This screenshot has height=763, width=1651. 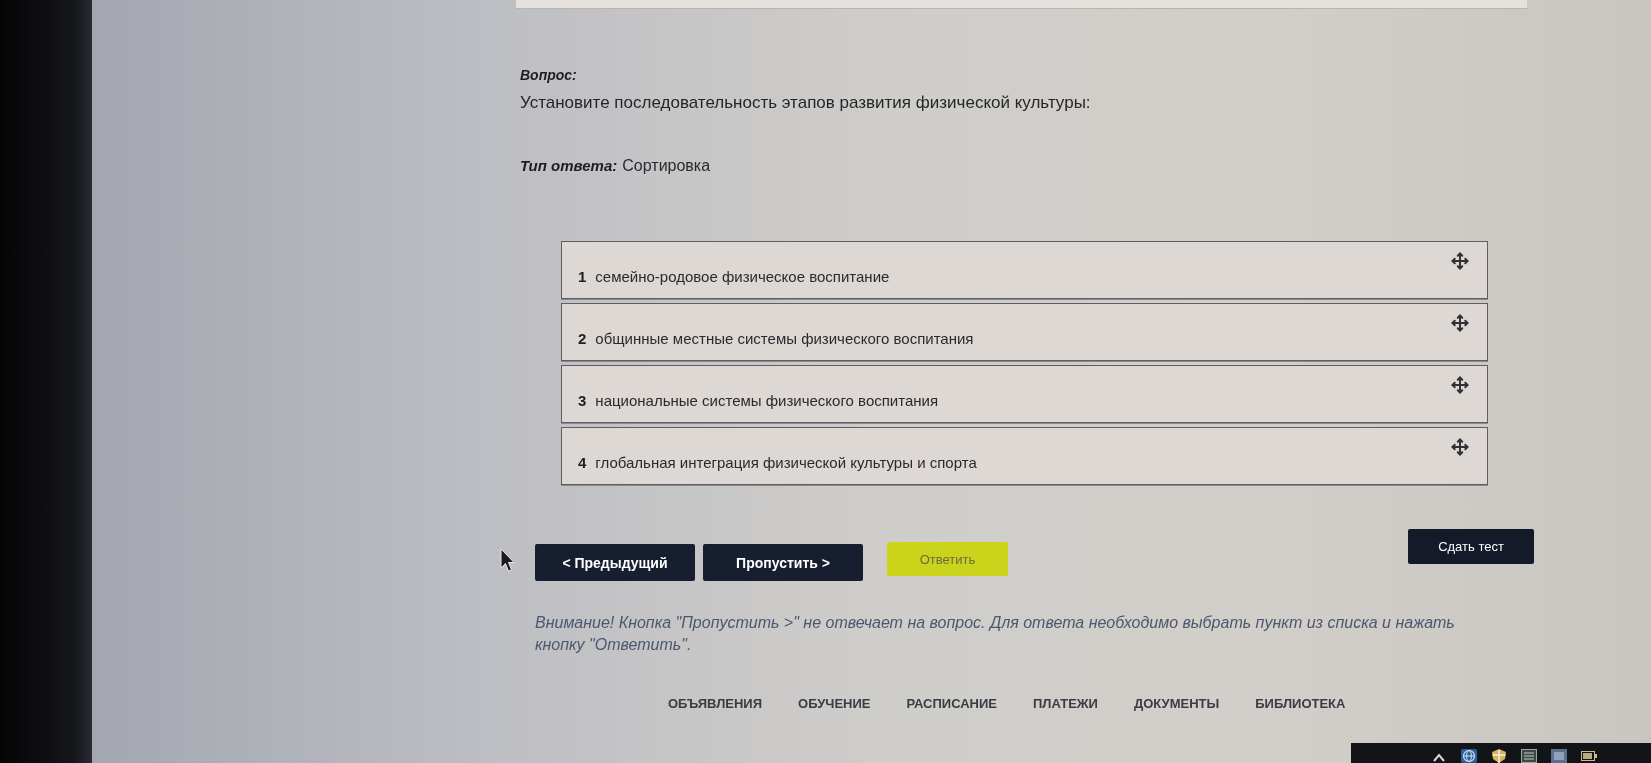 I want to click on nav-link: ОБУЧЕНИЕ, so click(x=834, y=703).